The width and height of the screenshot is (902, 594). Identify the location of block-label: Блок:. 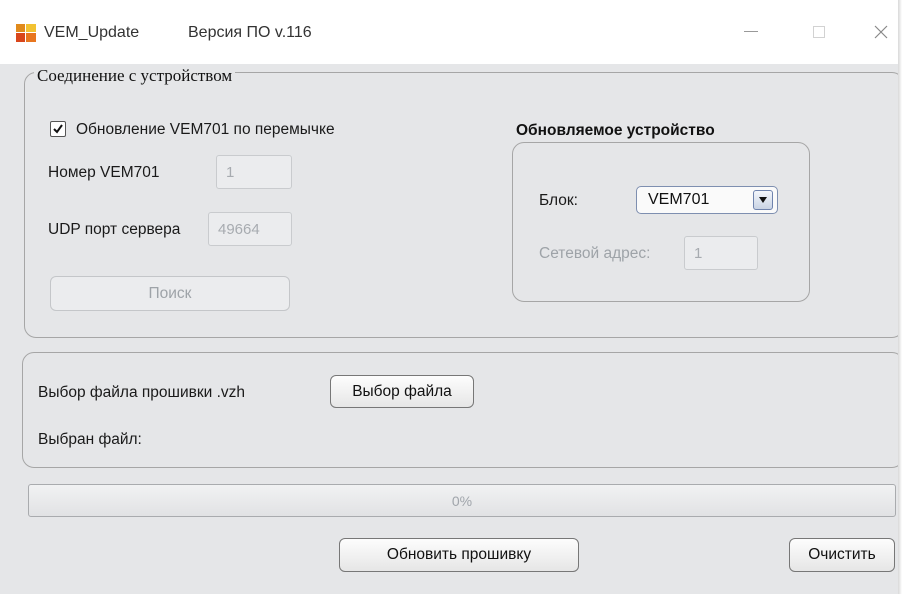
(558, 200).